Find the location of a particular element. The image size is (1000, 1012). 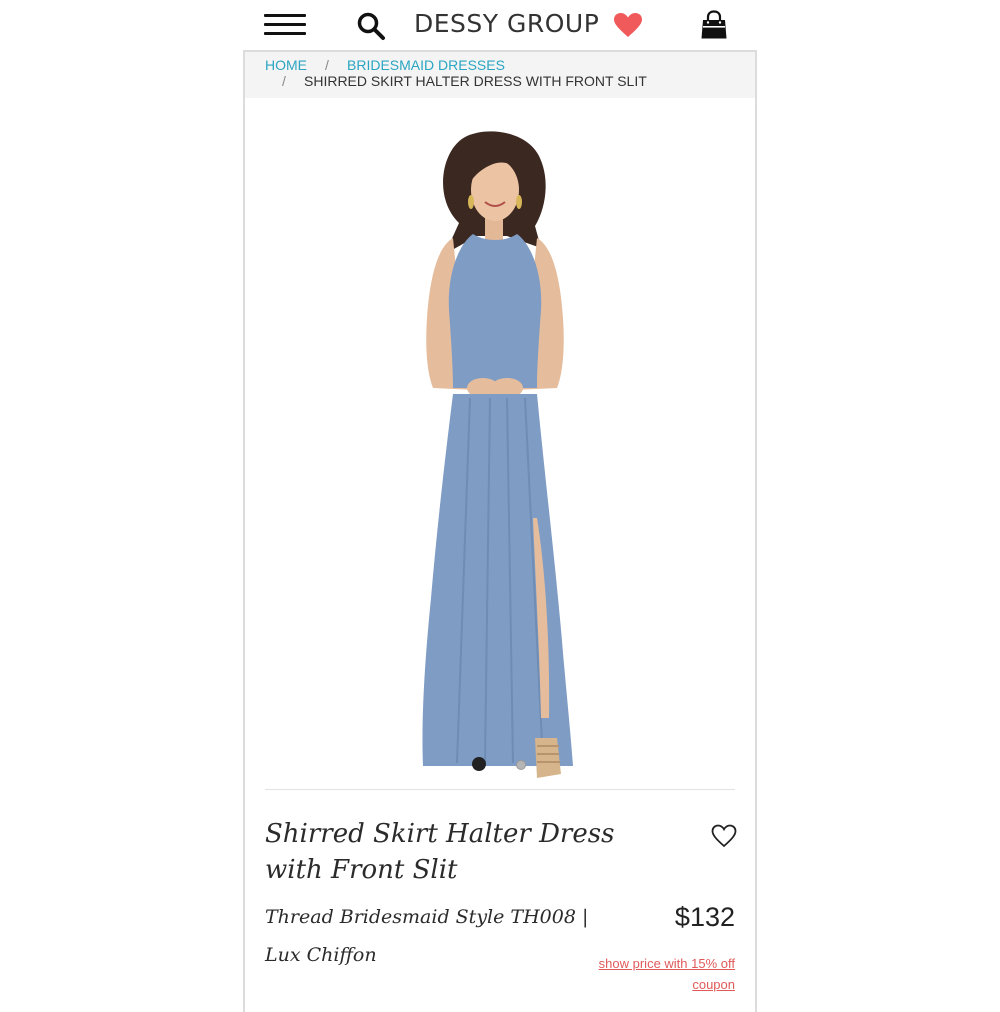

shopping-bag-icon is located at coordinates (714, 25).